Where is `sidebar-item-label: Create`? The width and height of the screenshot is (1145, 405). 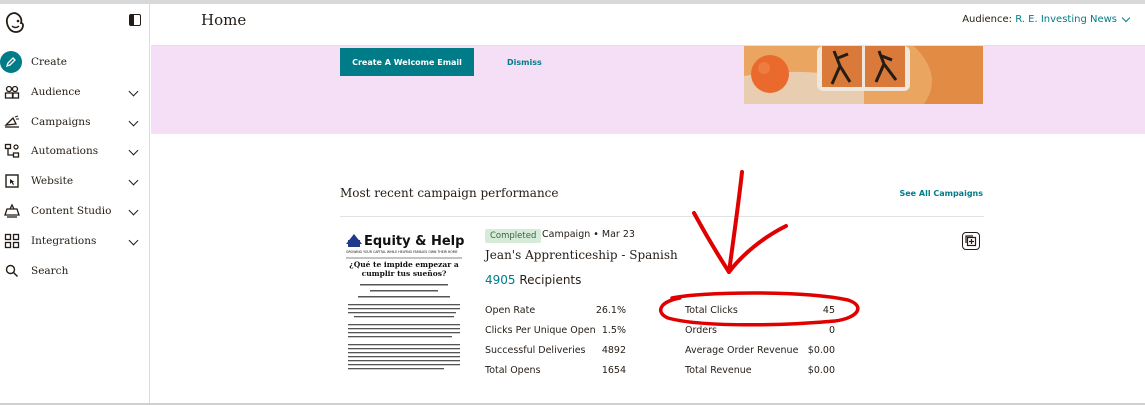 sidebar-item-label: Create is located at coordinates (49, 62).